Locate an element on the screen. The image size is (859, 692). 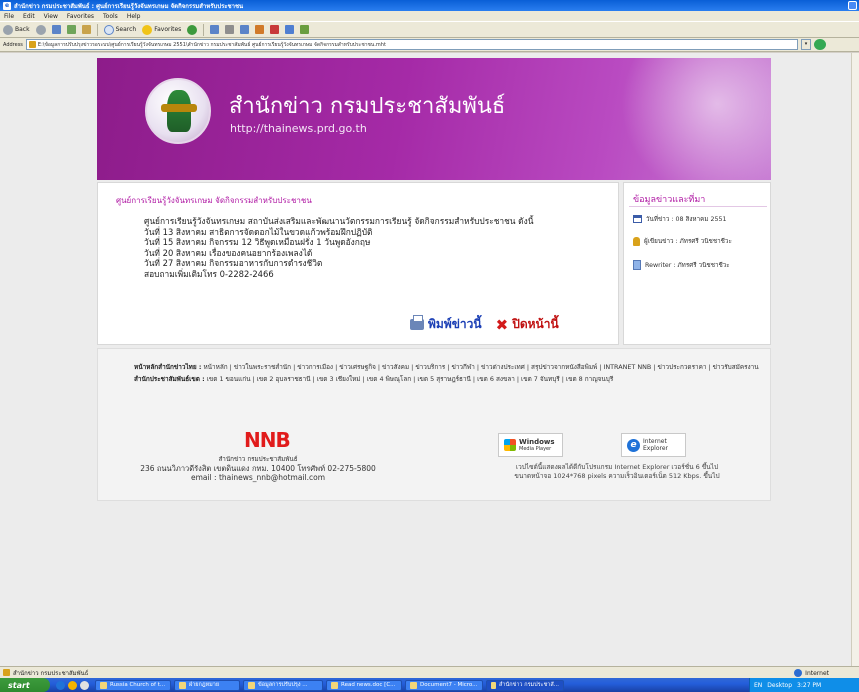
close-page-label: ปิดหน้านี้ is located at coordinates (535, 324).